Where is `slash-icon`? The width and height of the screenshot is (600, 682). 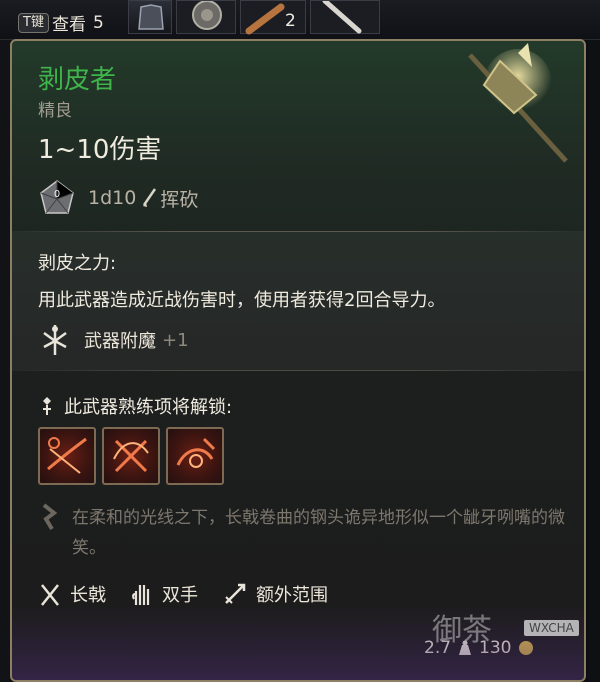
slash-icon is located at coordinates (150, 197).